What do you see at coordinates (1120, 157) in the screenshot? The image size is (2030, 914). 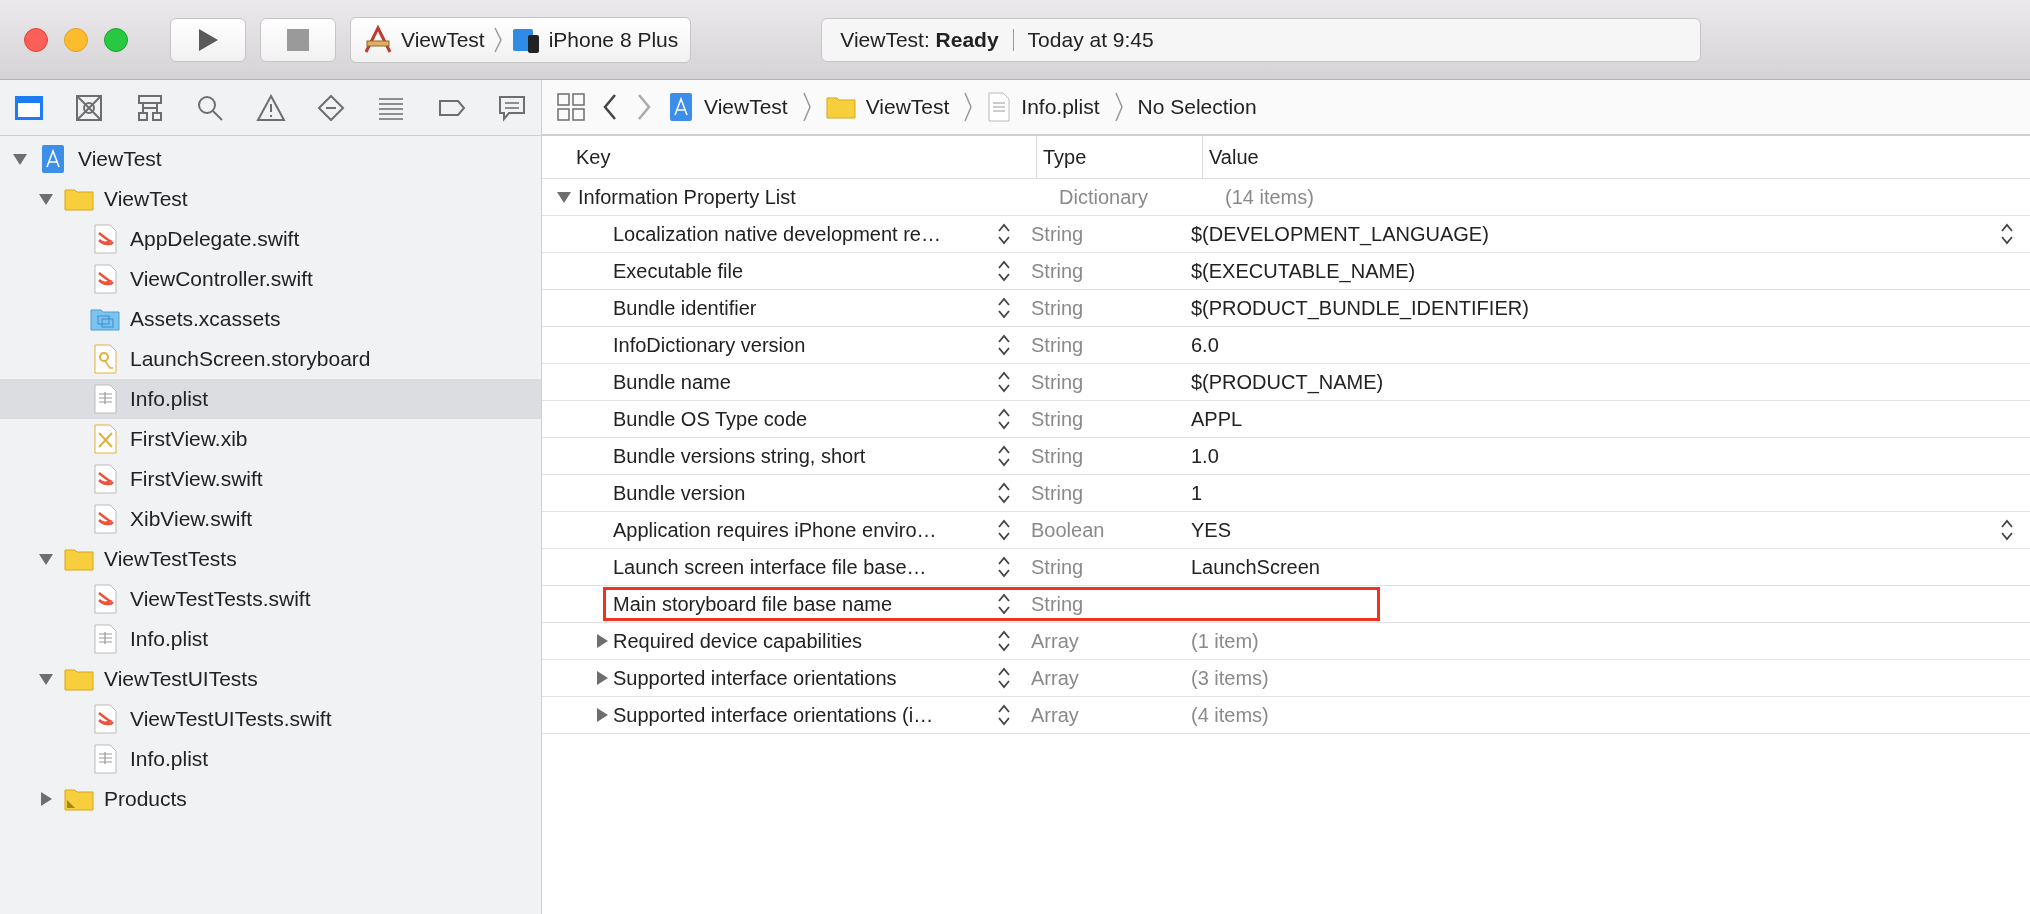 I see `column-header: Type` at bounding box center [1120, 157].